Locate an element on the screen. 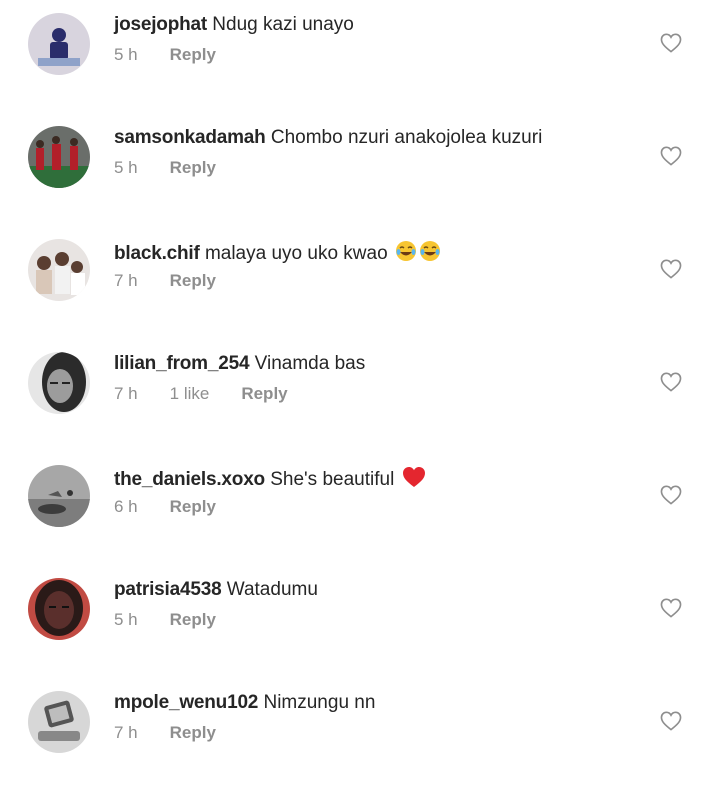  comment-username: patrisia4538 is located at coordinates (168, 589).